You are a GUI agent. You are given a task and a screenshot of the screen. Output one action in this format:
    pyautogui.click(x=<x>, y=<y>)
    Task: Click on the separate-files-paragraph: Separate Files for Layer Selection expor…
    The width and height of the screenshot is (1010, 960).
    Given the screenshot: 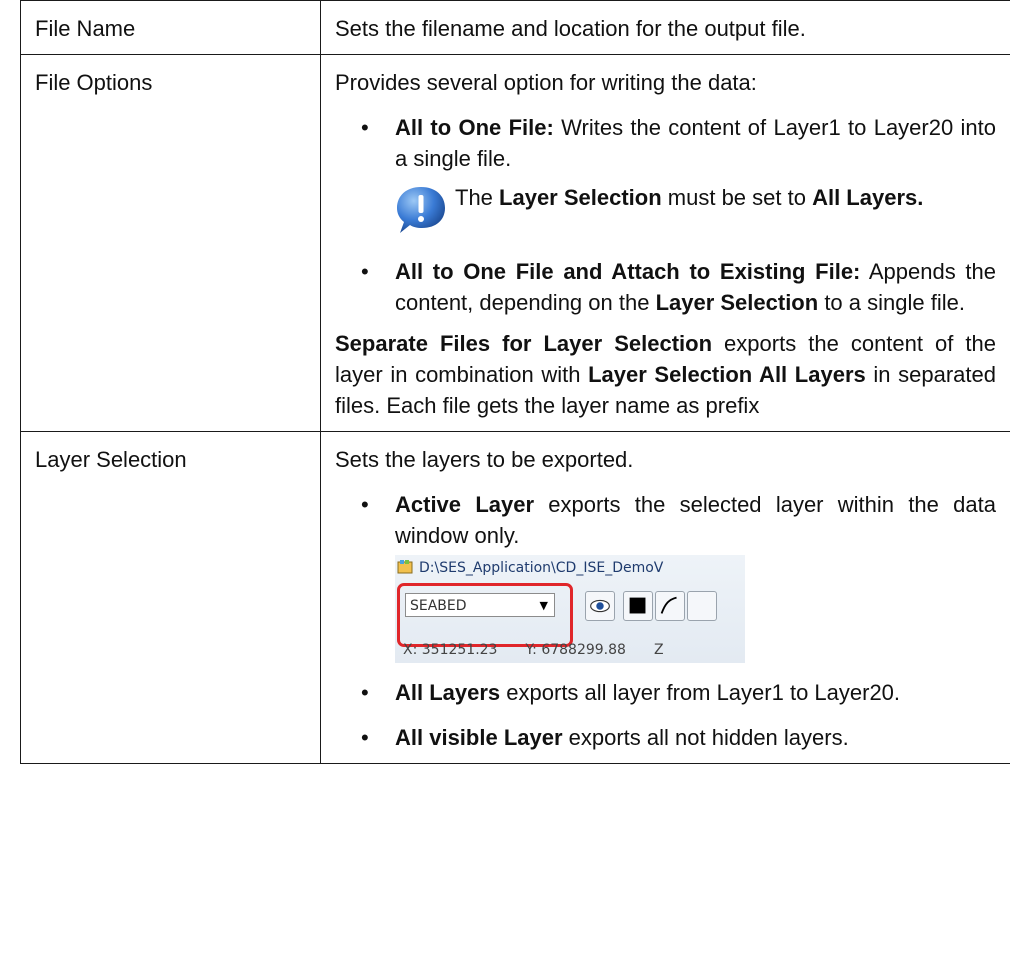 What is the action you would take?
    pyautogui.click(x=665, y=374)
    